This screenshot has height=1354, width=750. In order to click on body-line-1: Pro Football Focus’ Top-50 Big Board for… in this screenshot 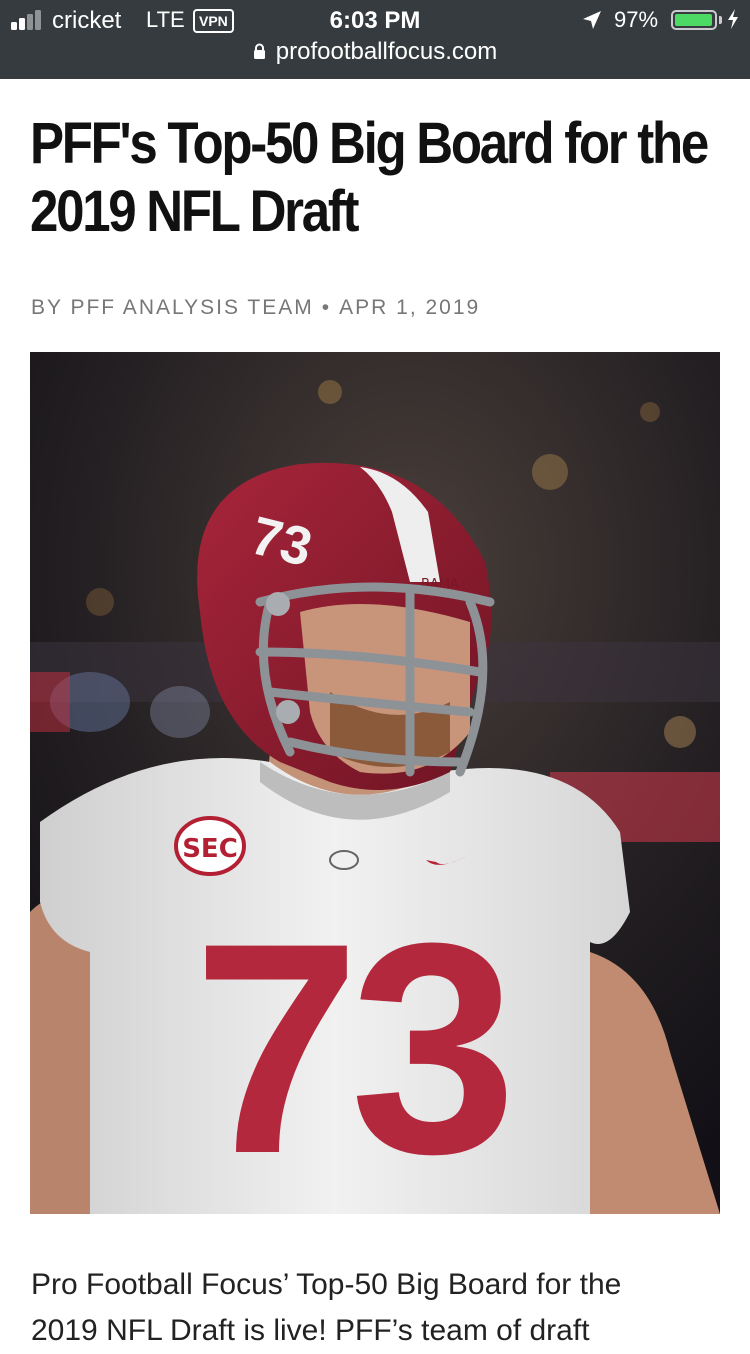, I will do `click(326, 1284)`.